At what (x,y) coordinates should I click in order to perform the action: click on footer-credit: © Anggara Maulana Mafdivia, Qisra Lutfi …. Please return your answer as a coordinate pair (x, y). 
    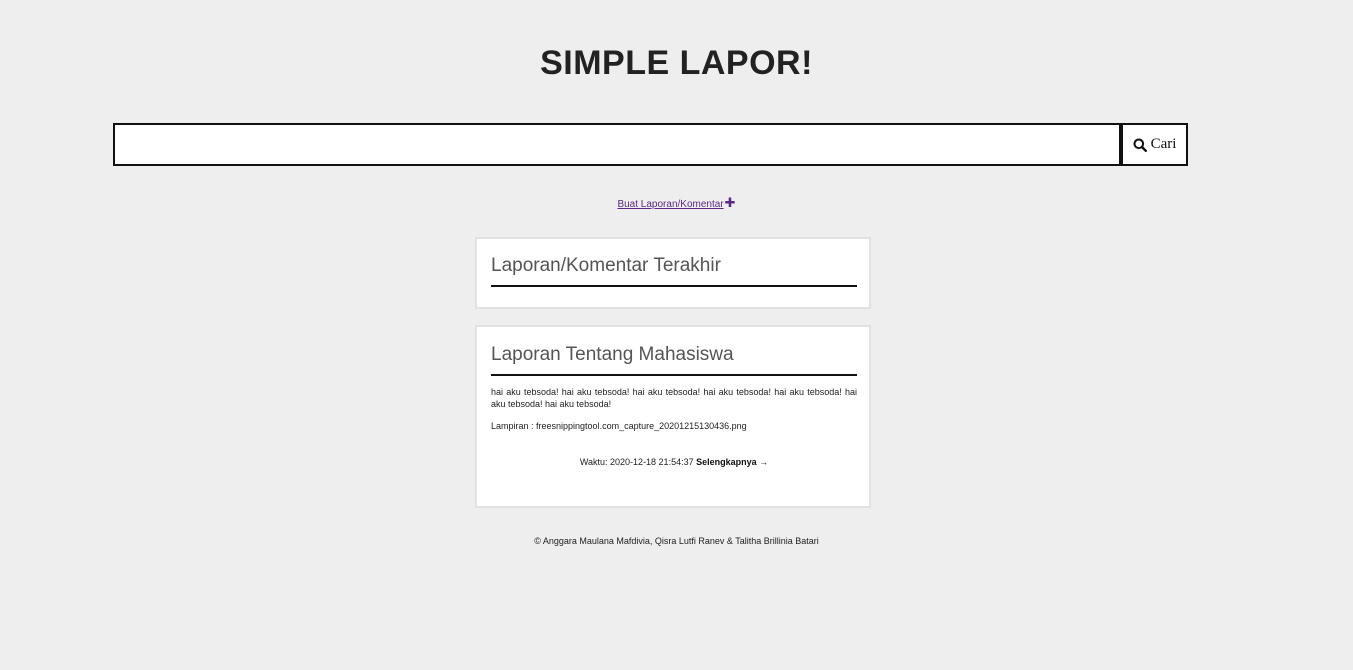
    Looking at the image, I should click on (676, 541).